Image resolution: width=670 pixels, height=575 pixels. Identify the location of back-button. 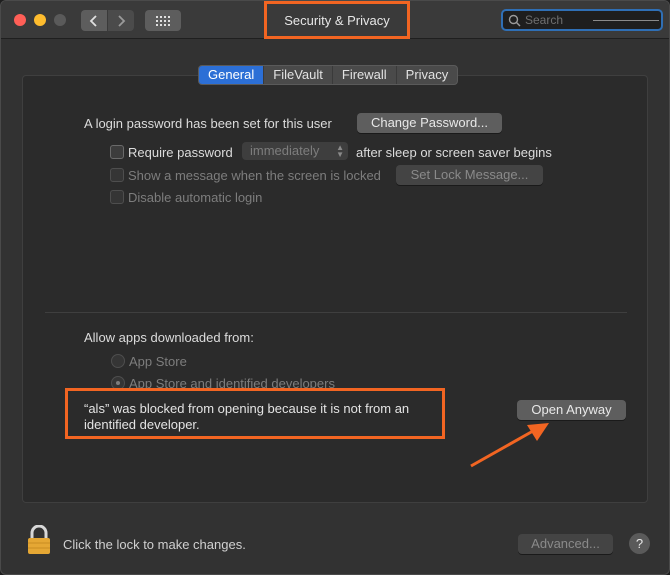
(94, 20).